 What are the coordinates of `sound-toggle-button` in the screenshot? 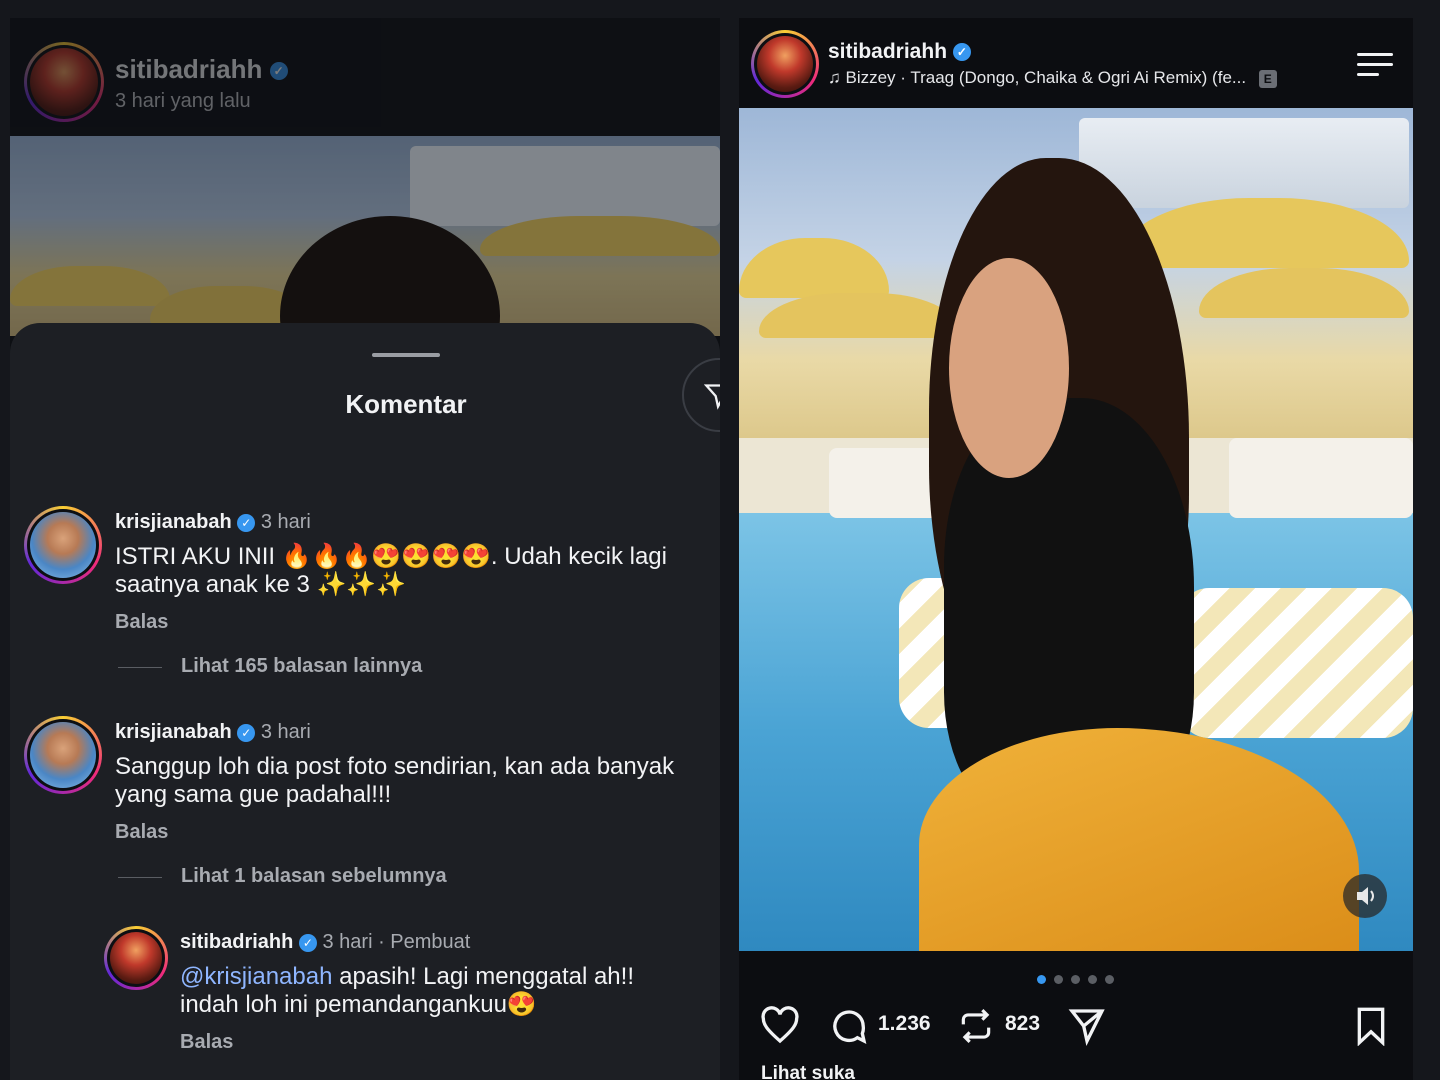 It's located at (1365, 896).